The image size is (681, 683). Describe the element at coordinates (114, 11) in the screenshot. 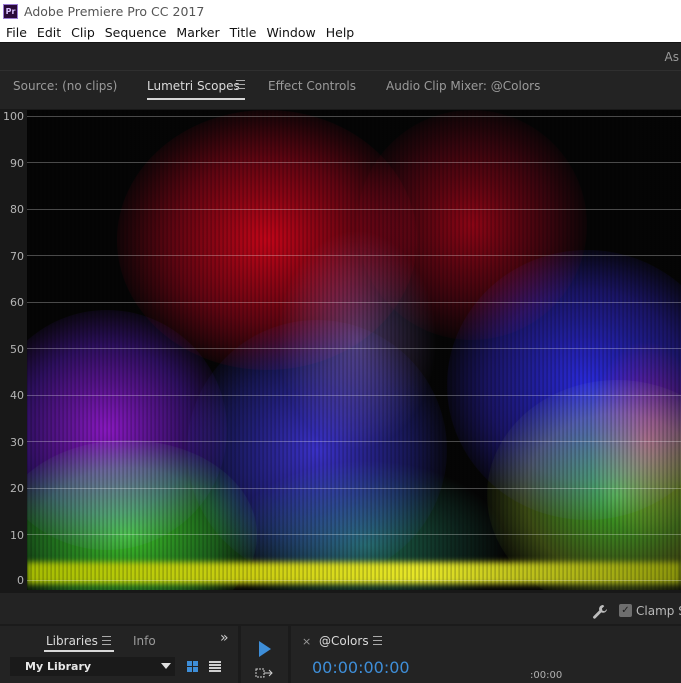

I see `window-title: Adobe Premiere Pro CC 2017` at that location.